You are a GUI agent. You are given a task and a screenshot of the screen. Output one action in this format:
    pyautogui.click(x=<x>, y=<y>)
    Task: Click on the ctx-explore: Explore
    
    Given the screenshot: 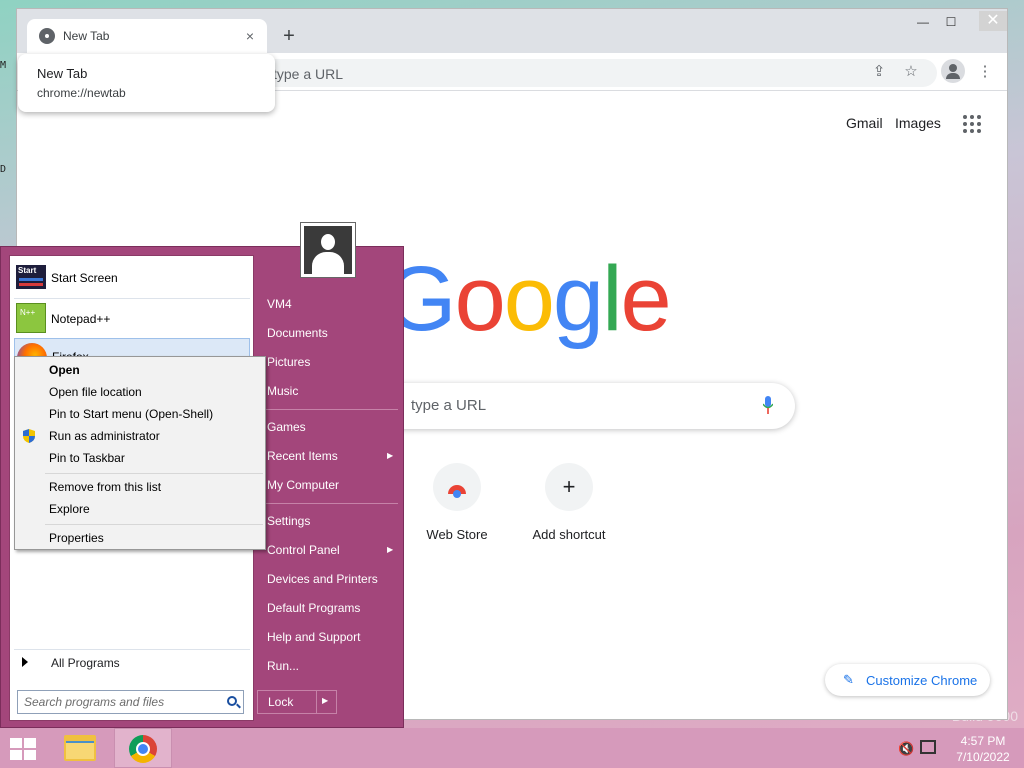 What is the action you would take?
    pyautogui.click(x=69, y=509)
    